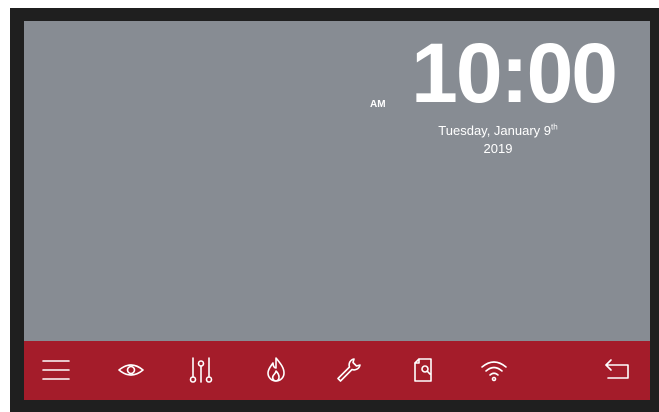 Image resolution: width=659 pixels, height=412 pixels. I want to click on document-search-button, so click(425, 370).